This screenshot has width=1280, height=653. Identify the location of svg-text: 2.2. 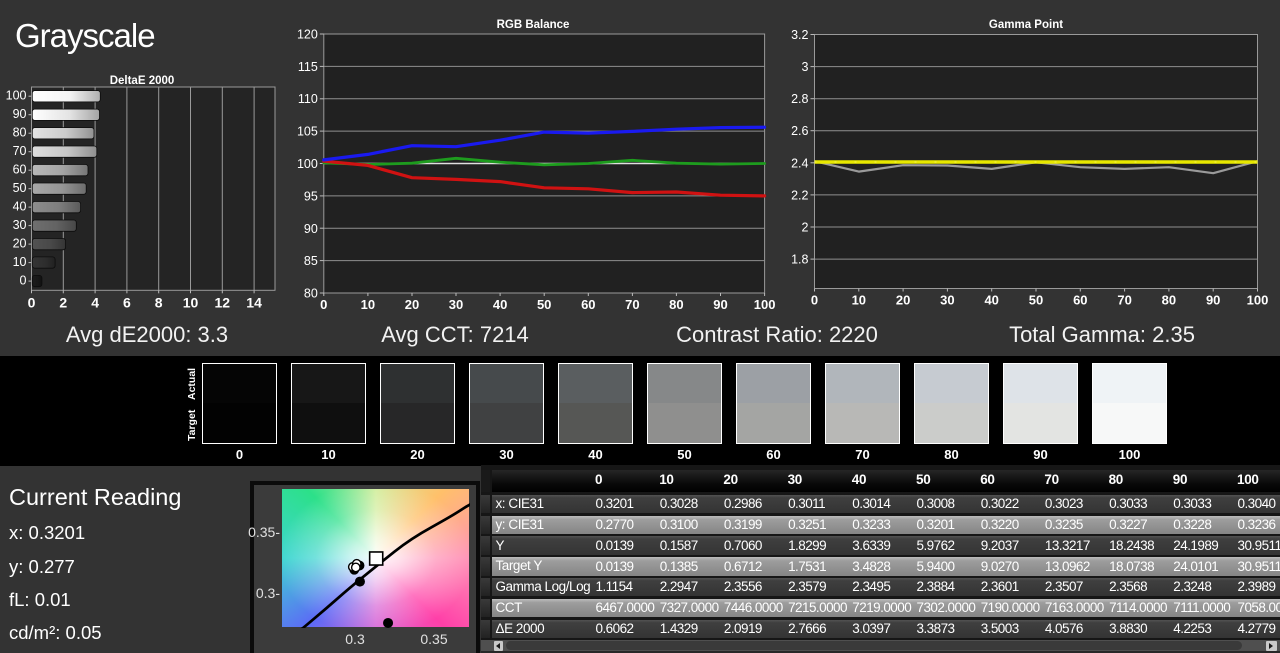
(799, 195).